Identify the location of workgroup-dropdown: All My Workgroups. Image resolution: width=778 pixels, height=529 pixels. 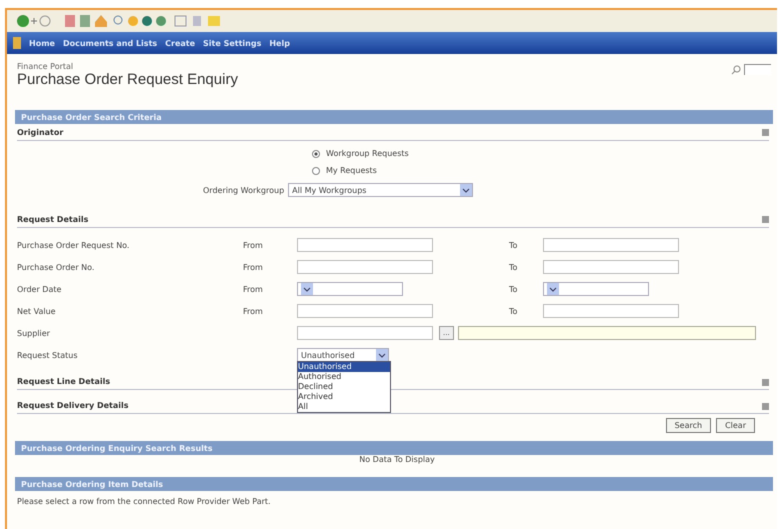
(381, 190).